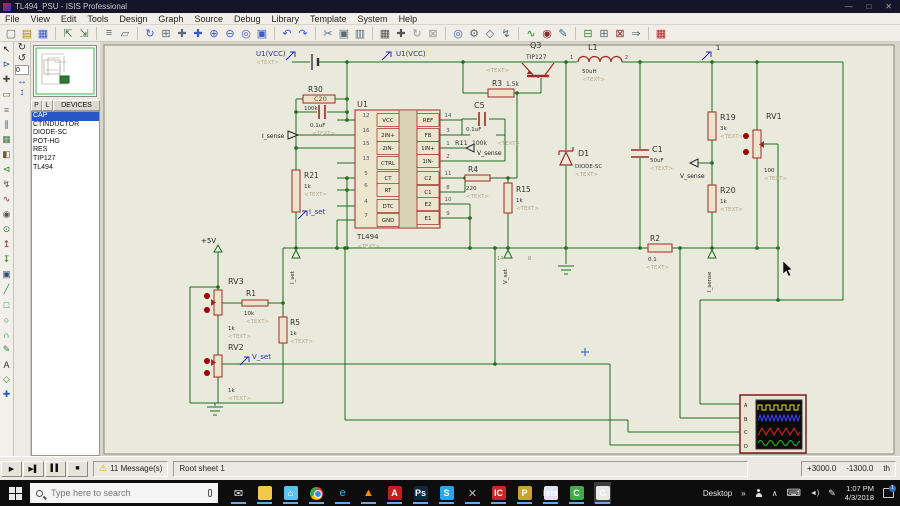  I want to click on cut-icon: ✂, so click(328, 33).